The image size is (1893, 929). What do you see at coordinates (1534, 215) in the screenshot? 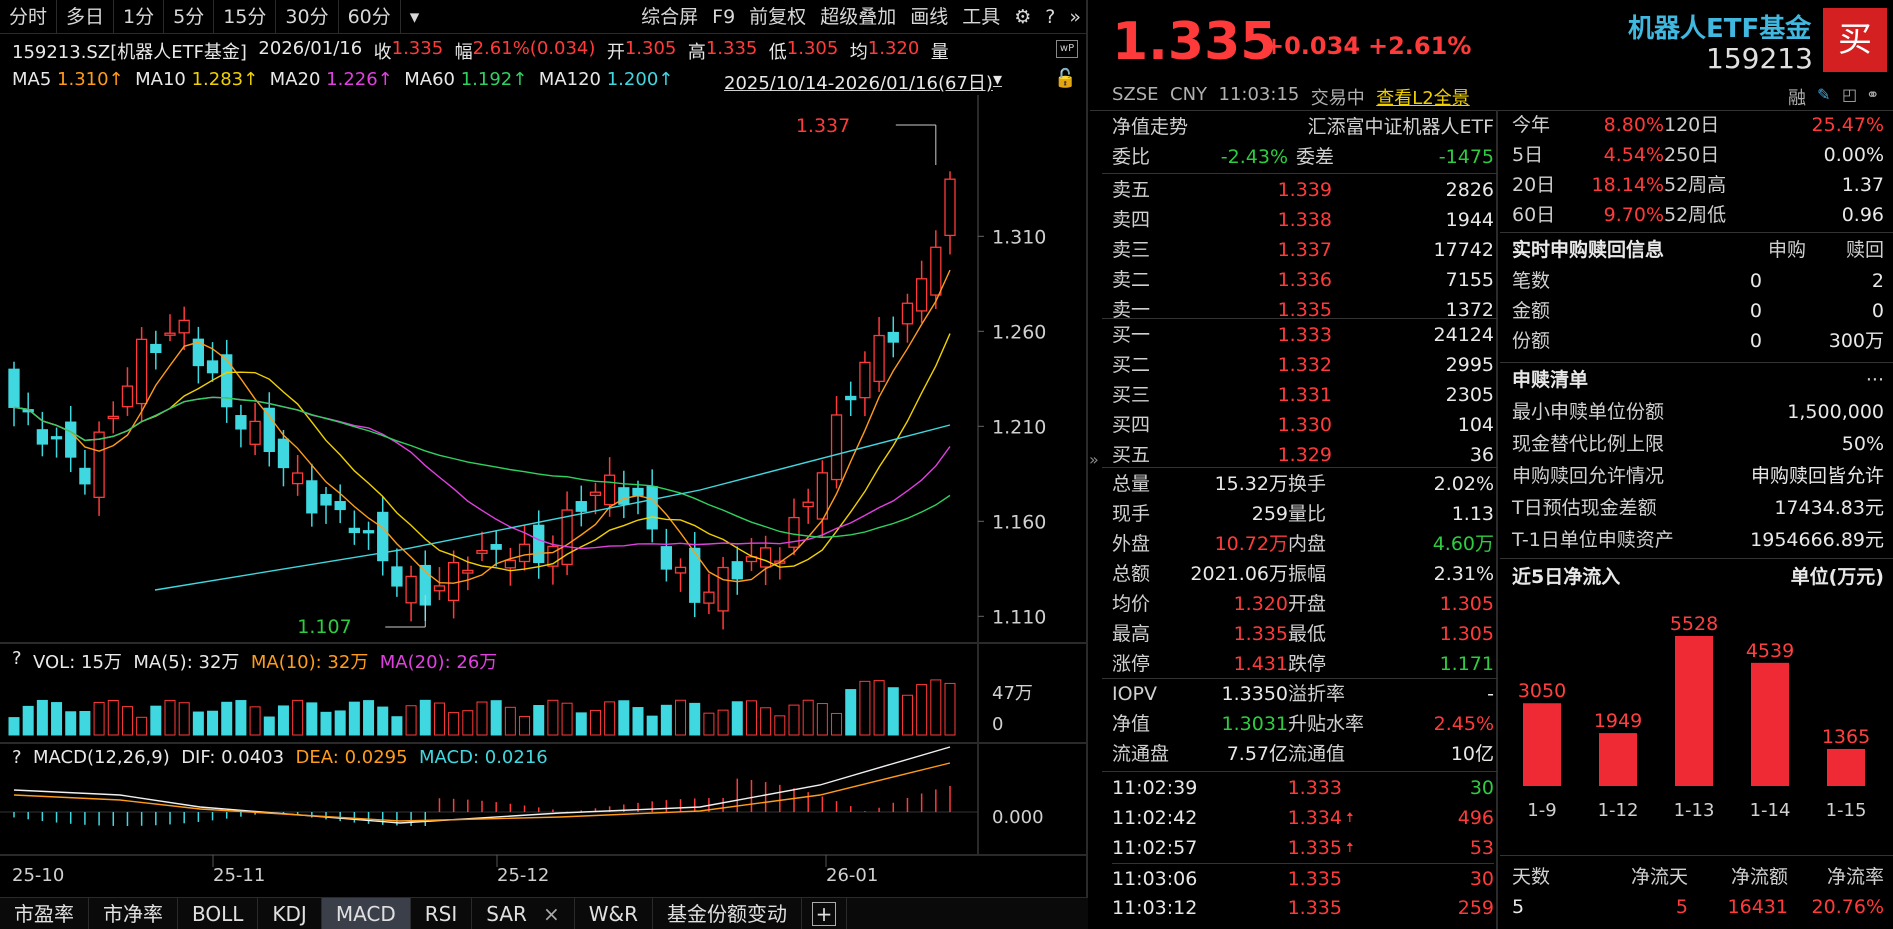
I see `perf-row-cell: 60日` at bounding box center [1534, 215].